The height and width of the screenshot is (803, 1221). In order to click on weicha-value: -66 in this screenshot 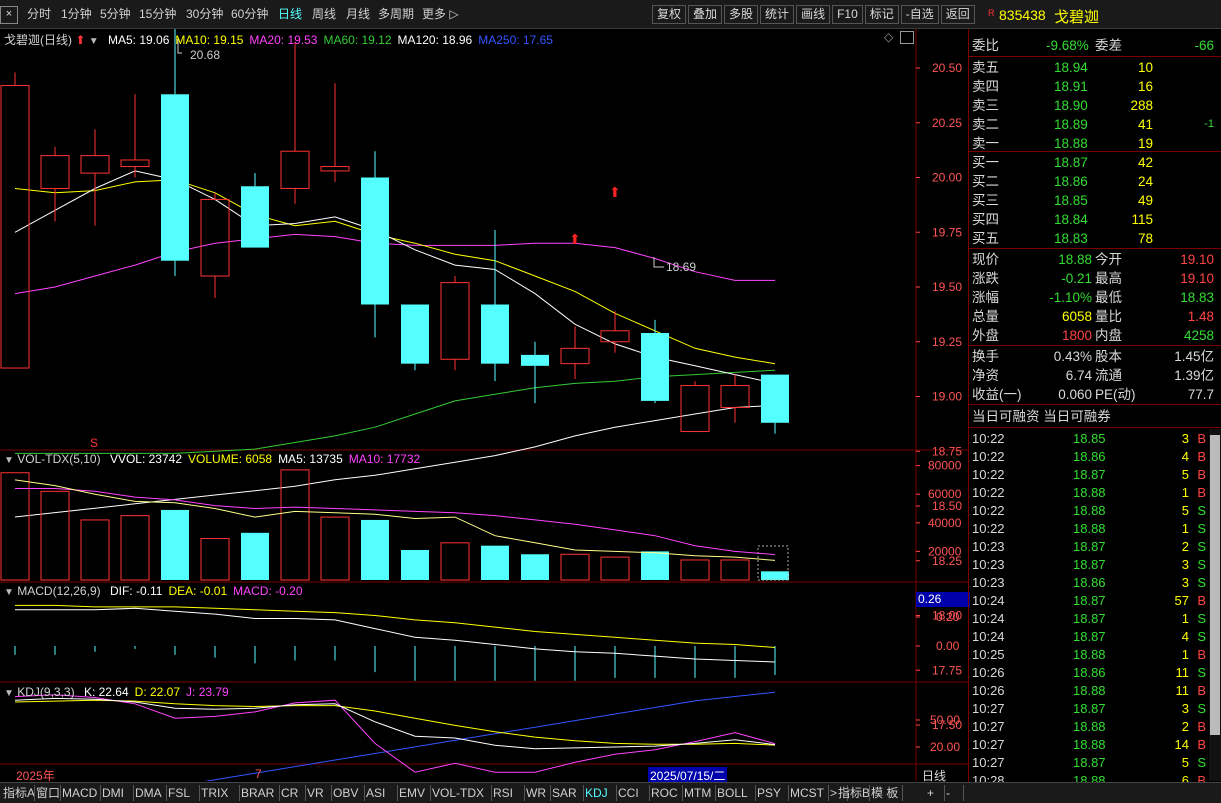, I will do `click(1204, 45)`.